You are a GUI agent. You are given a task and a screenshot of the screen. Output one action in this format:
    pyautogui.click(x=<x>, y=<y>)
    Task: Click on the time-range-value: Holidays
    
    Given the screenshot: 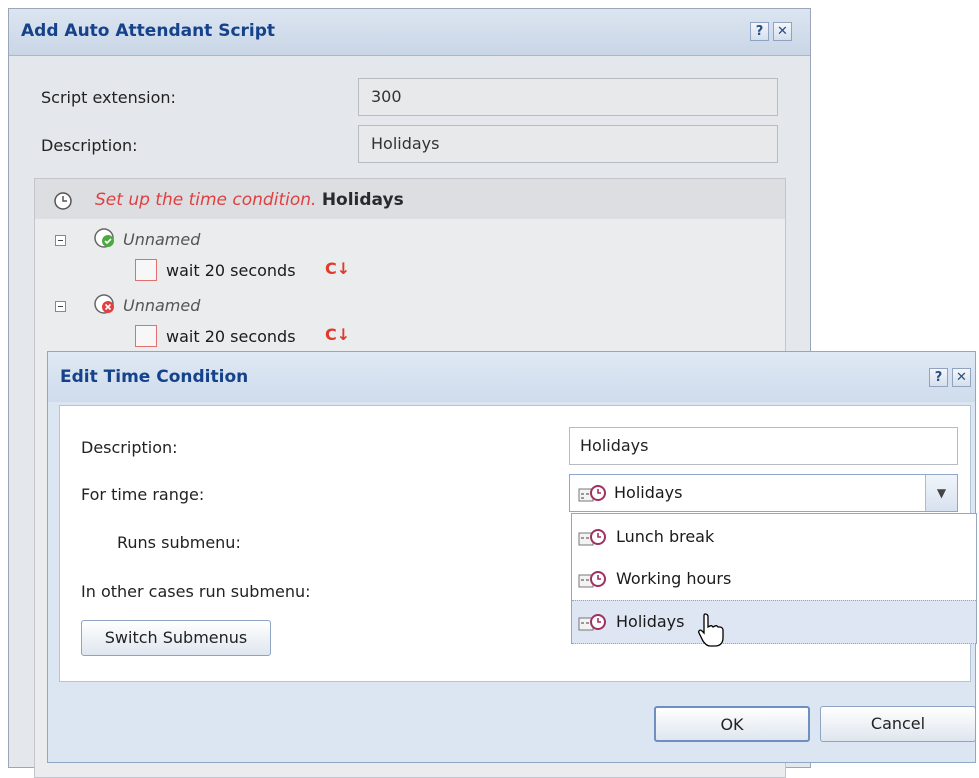 What is the action you would take?
    pyautogui.click(x=648, y=492)
    